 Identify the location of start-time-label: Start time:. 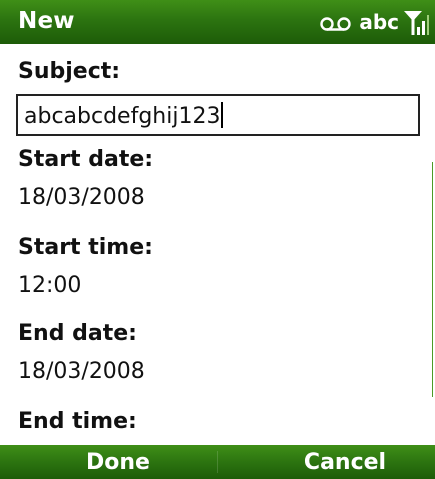
(85, 247).